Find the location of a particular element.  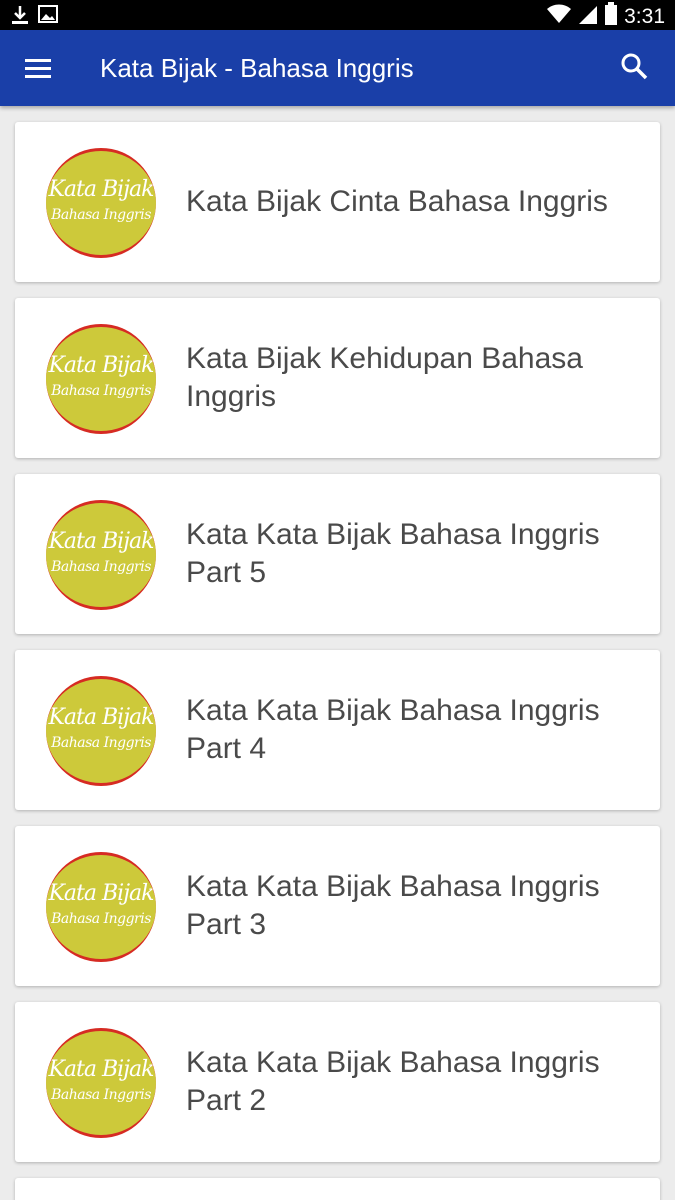

menu-button is located at coordinates (39, 69).